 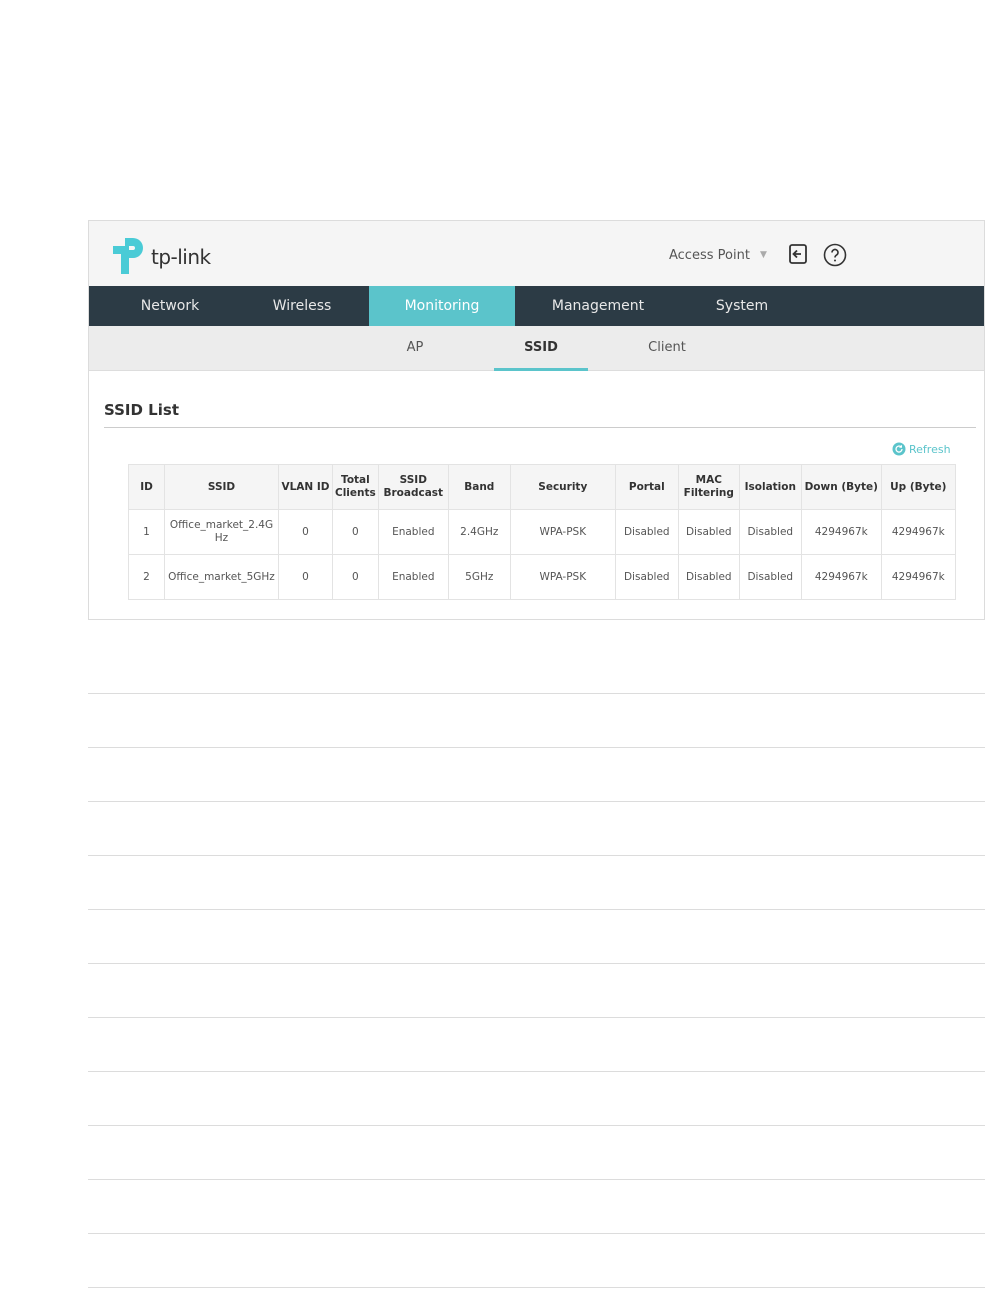 I want to click on refresh-label: Refresh, so click(x=930, y=449).